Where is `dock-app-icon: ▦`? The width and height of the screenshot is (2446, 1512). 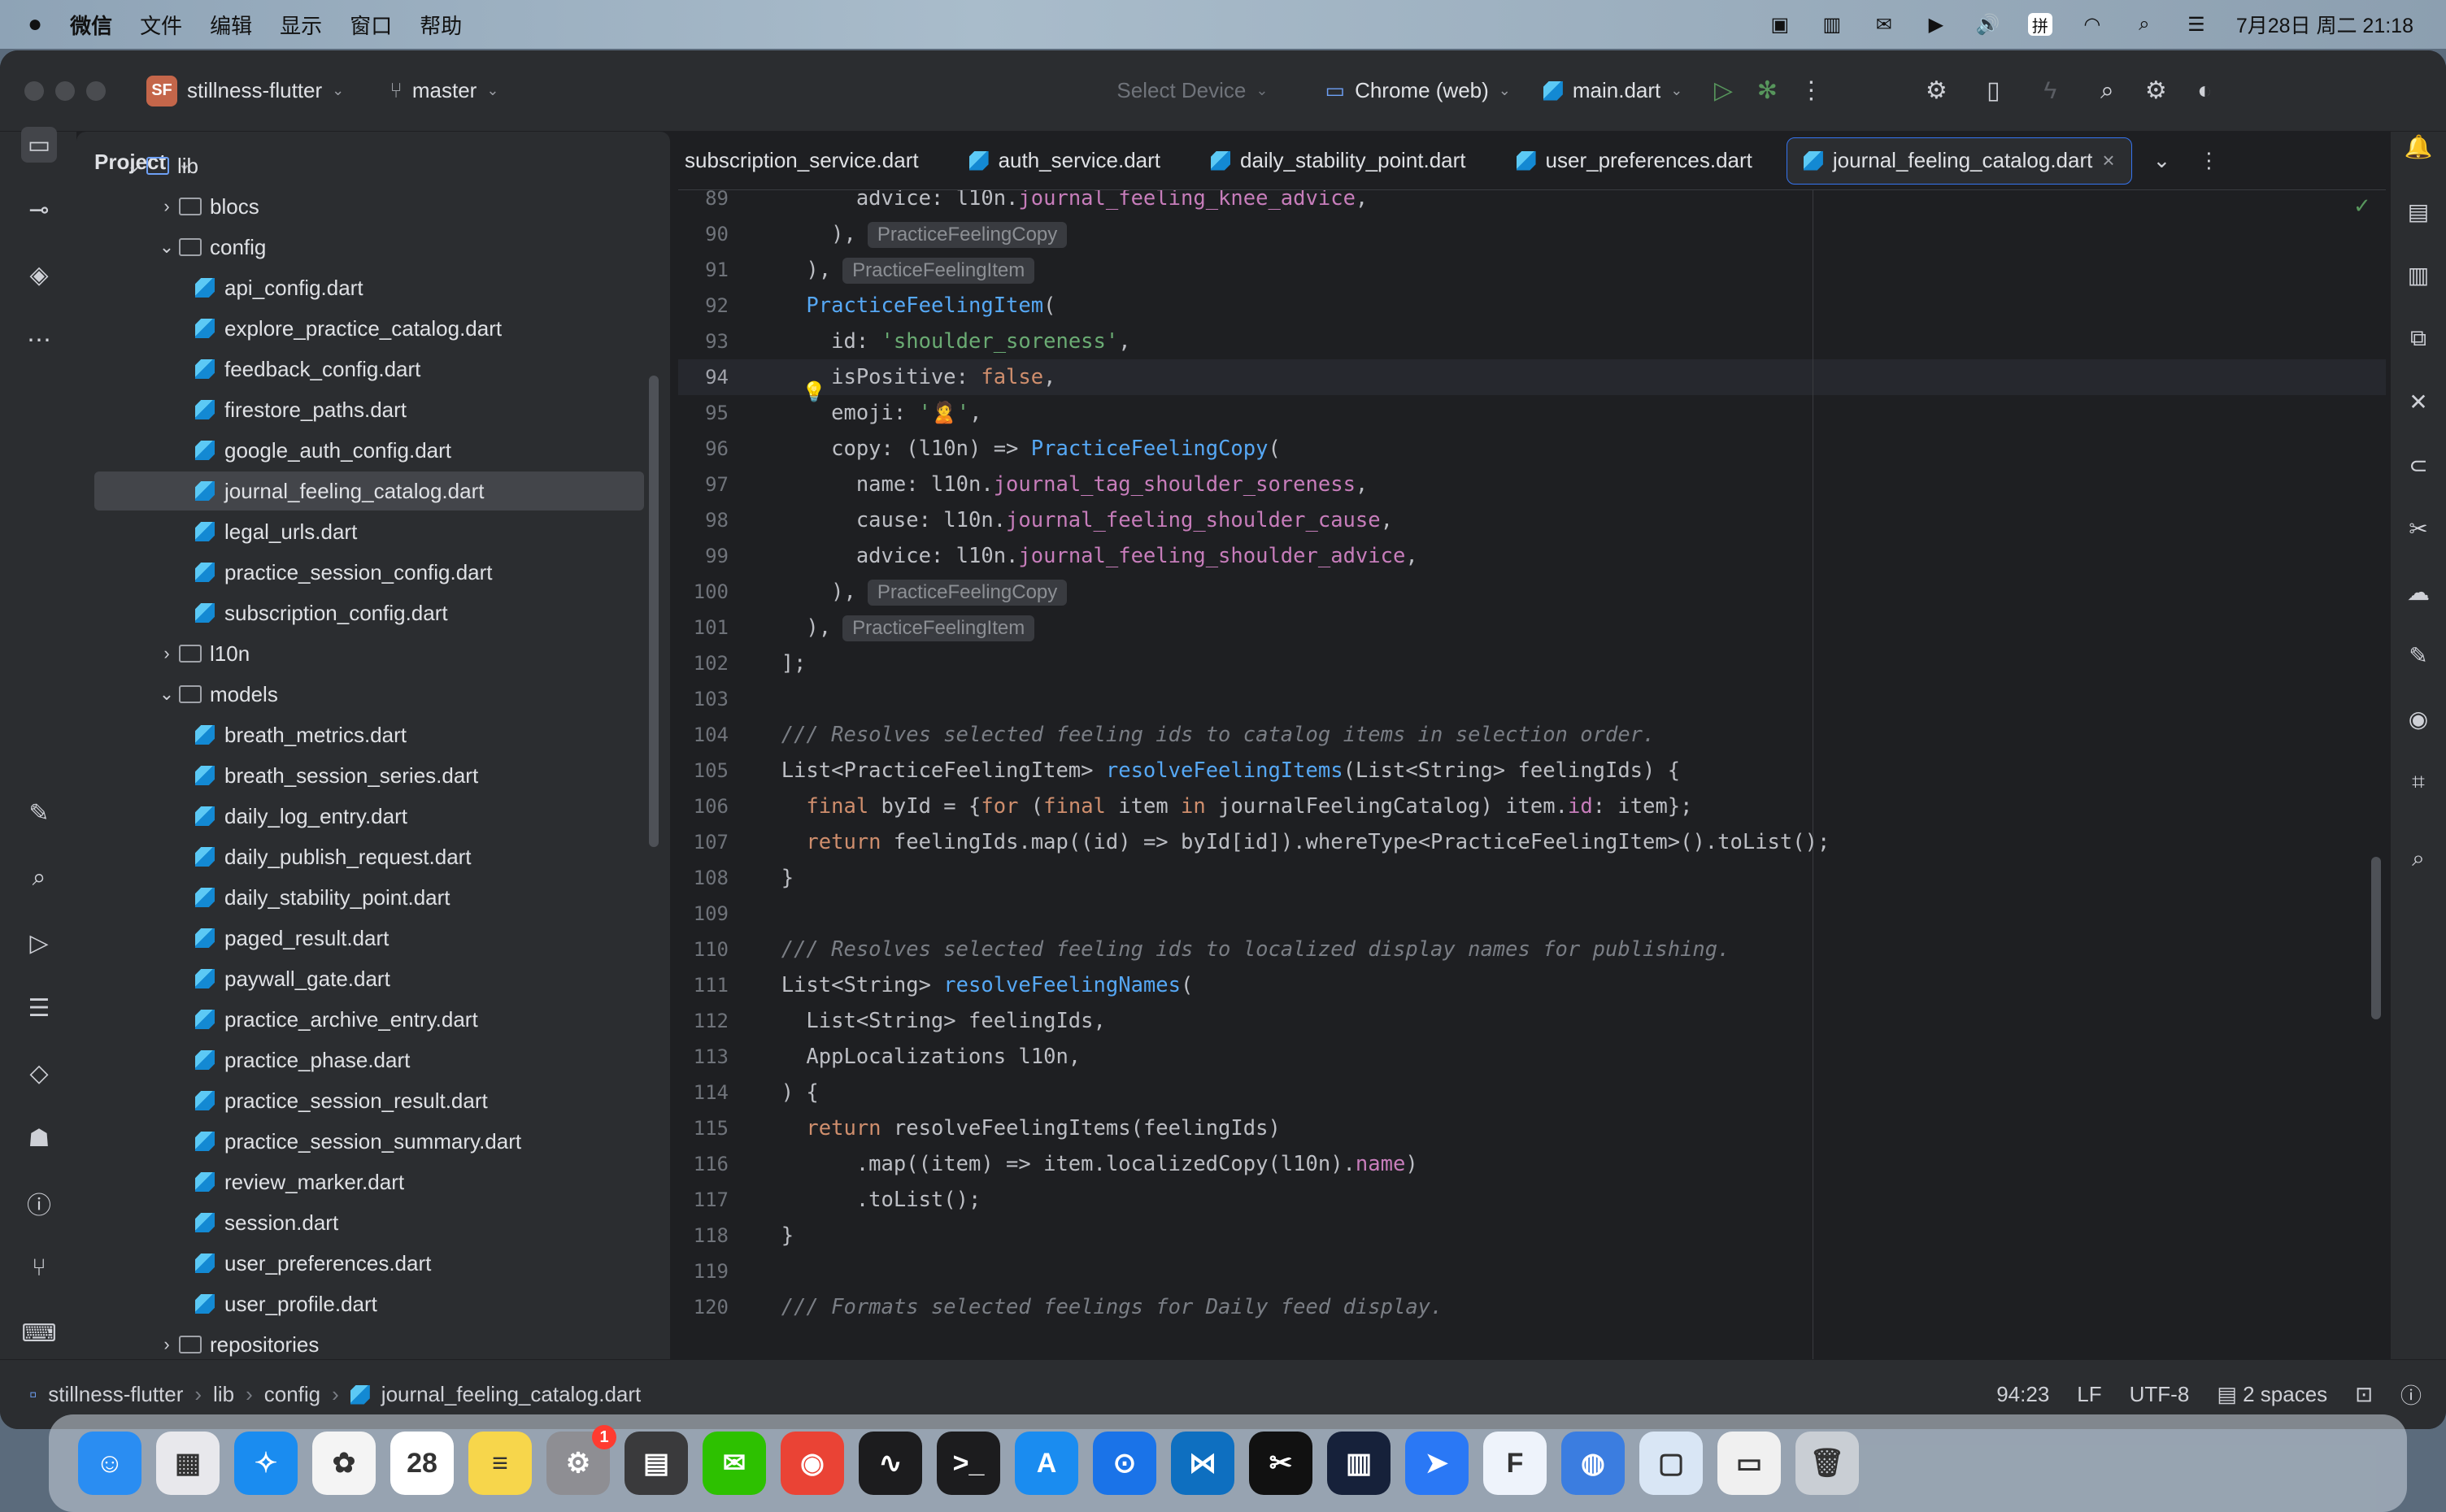 dock-app-icon: ▦ is located at coordinates (188, 1463).